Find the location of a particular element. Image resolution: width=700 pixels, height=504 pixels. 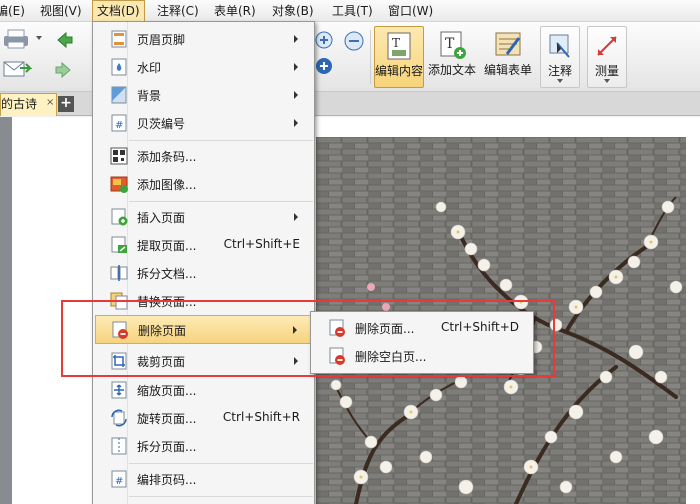

forward-arrow-icon is located at coordinates (64, 70).